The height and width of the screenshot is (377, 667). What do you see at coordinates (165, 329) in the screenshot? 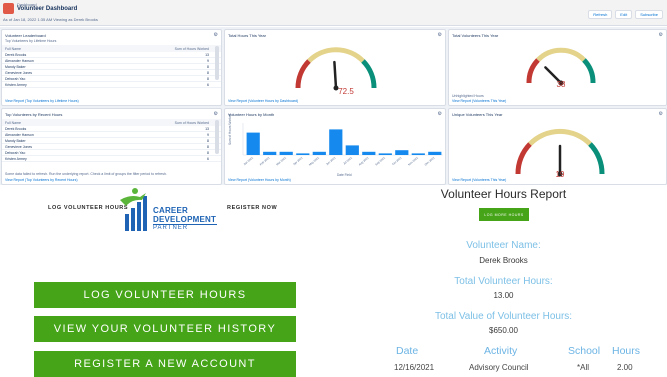
I see `view-volunteer-history-button: VIEW YOUR VOLUNTEER HISTORY` at bounding box center [165, 329].